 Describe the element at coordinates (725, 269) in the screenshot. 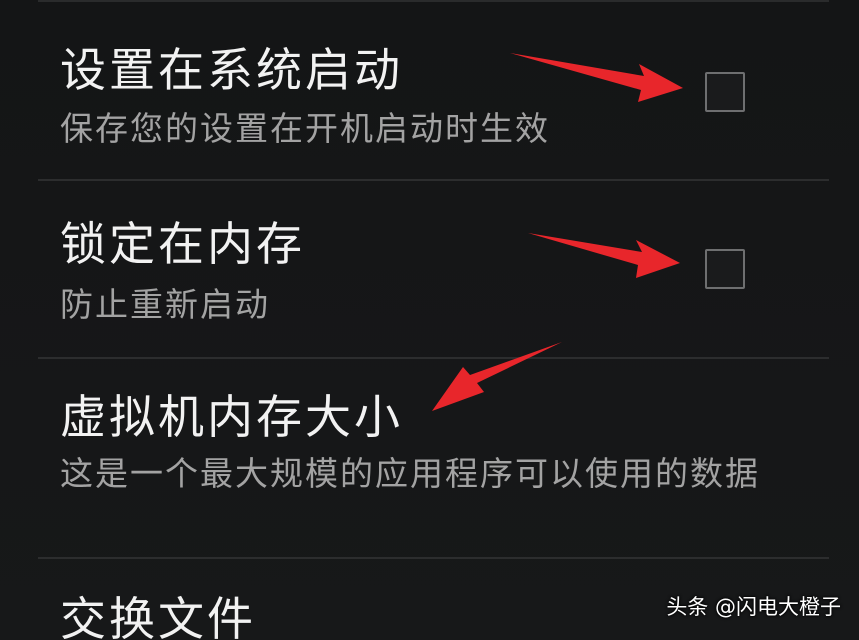

I see `lock-in-memory-checkbox` at that location.